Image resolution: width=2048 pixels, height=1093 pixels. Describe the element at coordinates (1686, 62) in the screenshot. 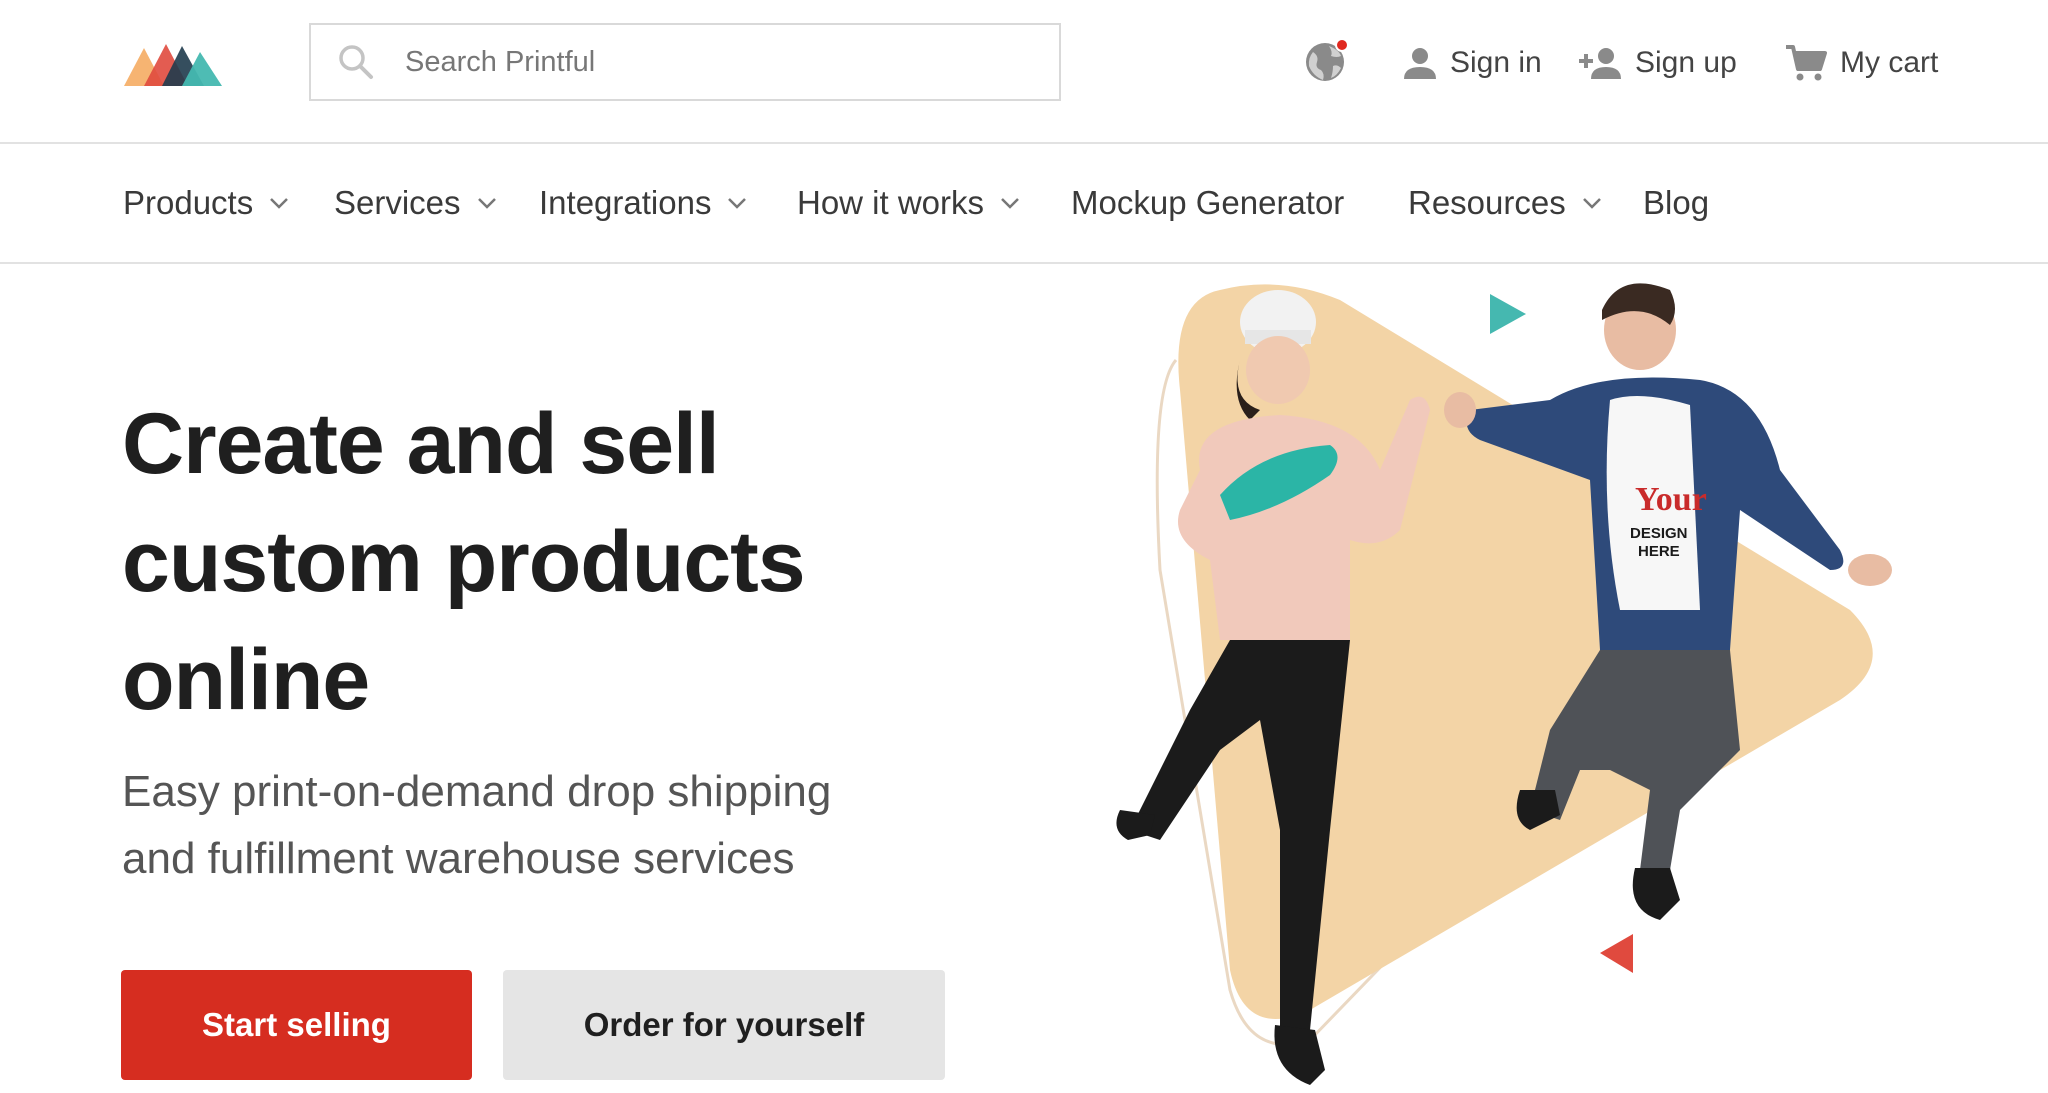

I see `sign-up-label: Sign up` at that location.